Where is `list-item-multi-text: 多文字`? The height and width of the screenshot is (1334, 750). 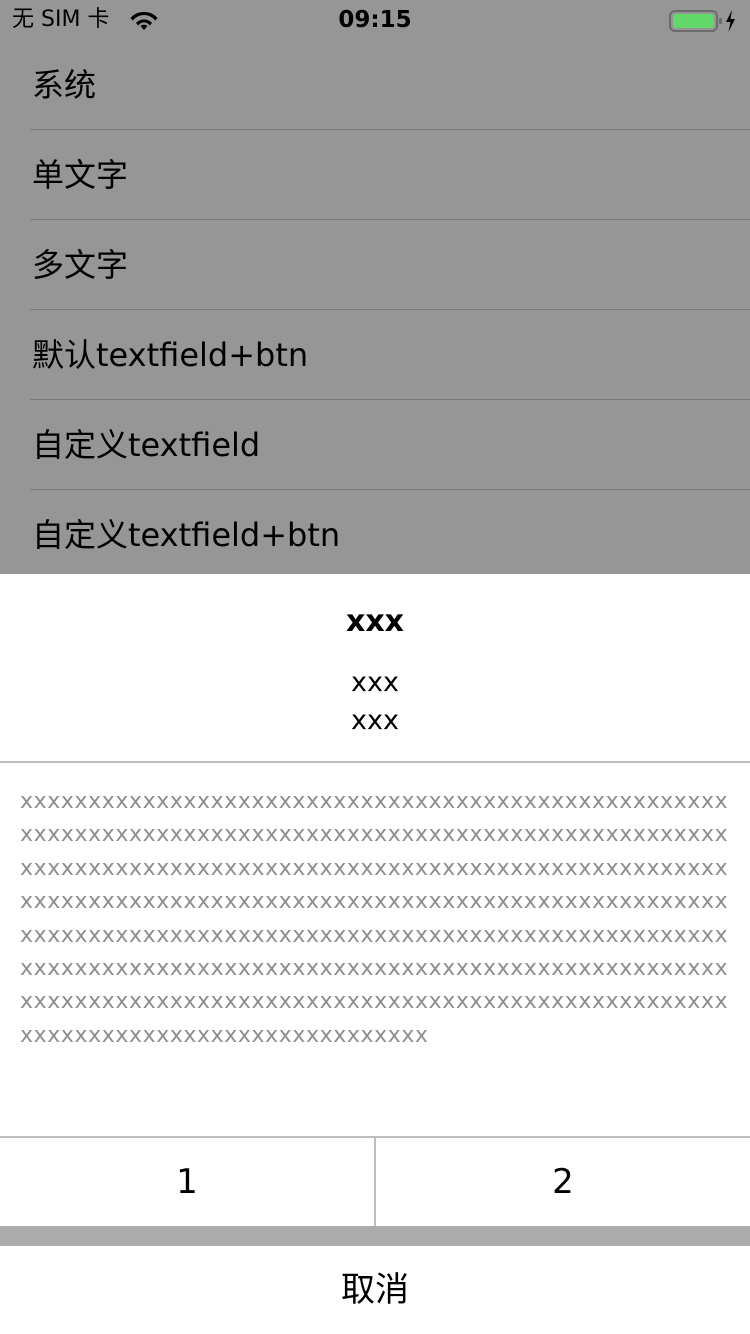 list-item-multi-text: 多文字 is located at coordinates (375, 265).